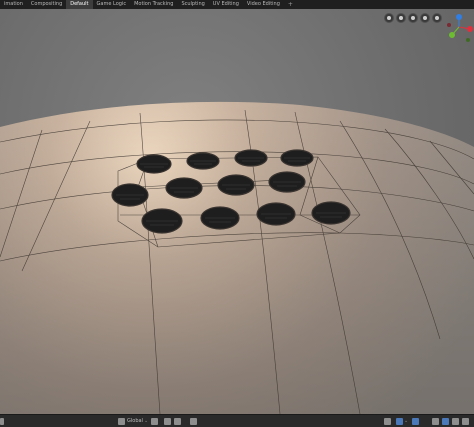  Describe the element at coordinates (153, 4) in the screenshot. I see `tab-motion-tracking: Motion Tracking` at that location.